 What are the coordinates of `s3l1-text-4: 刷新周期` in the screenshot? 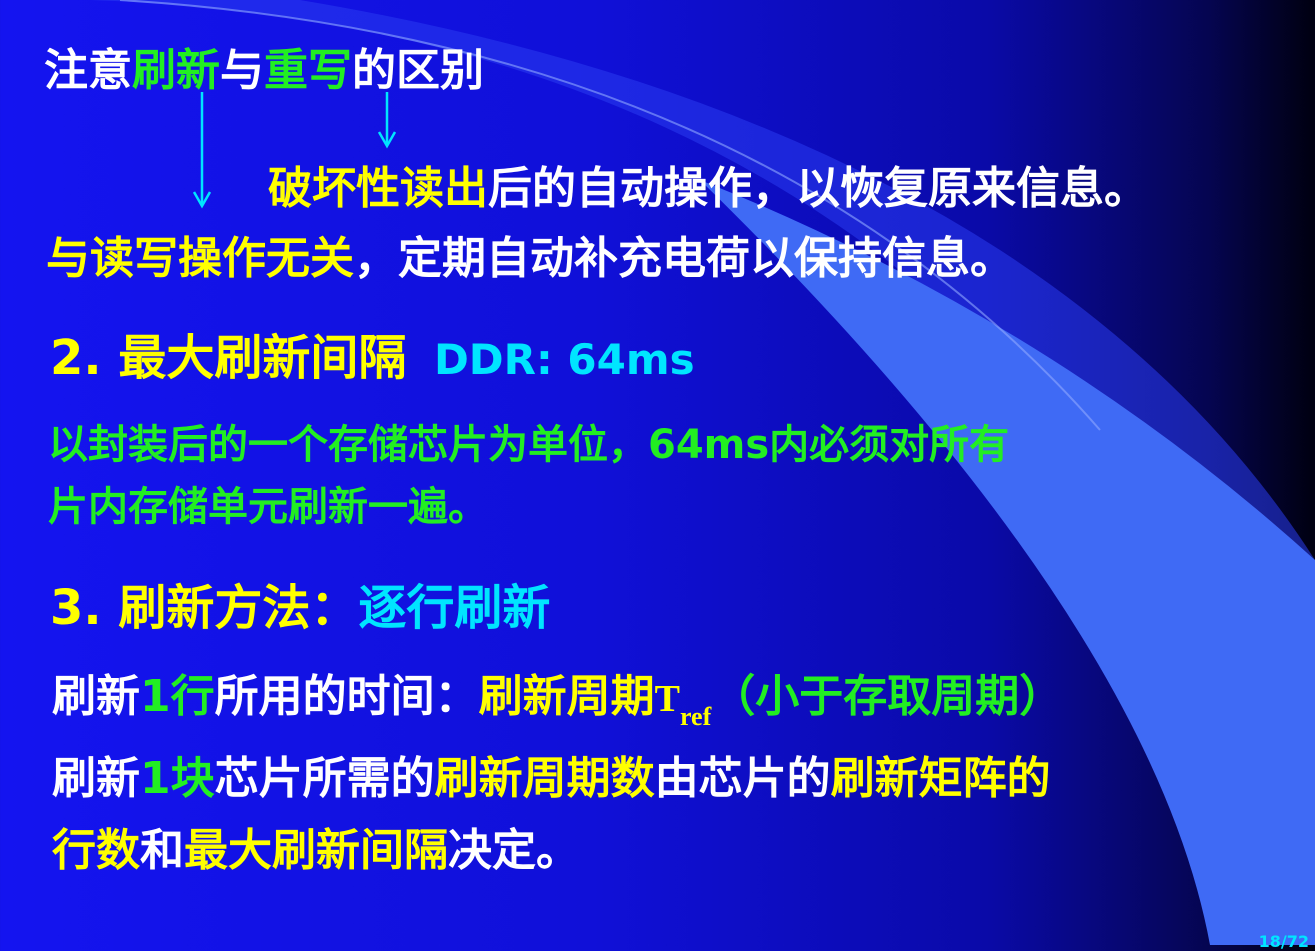 It's located at (566, 696).